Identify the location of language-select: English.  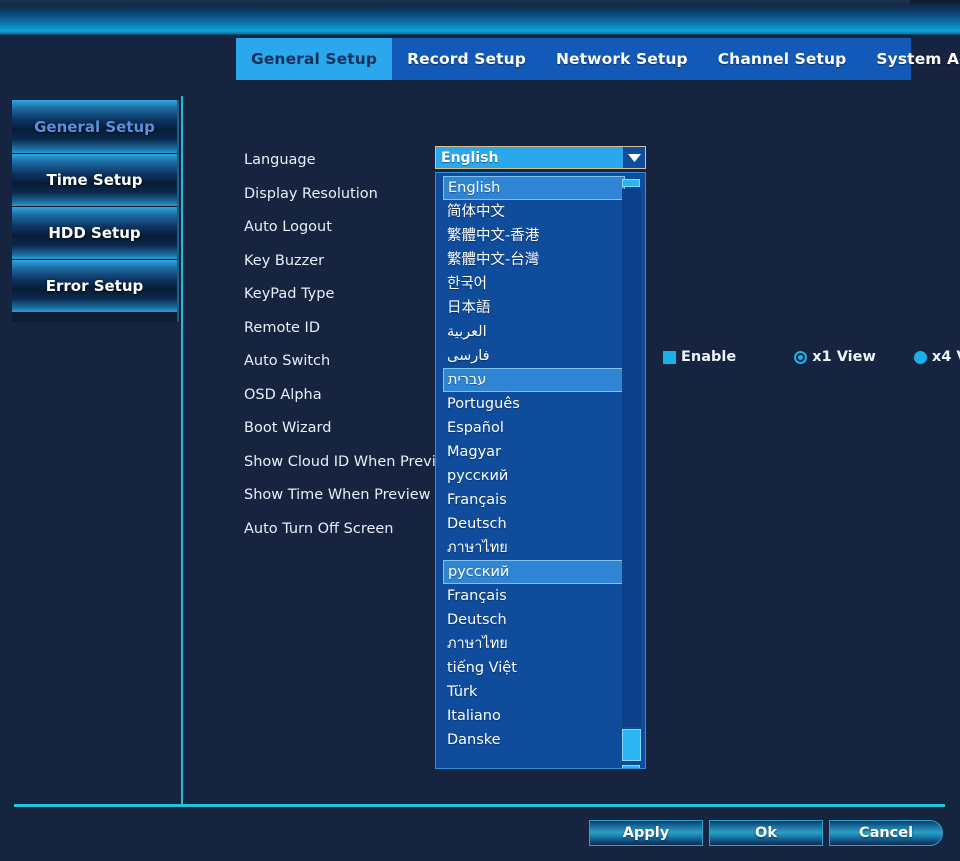
(540, 157).